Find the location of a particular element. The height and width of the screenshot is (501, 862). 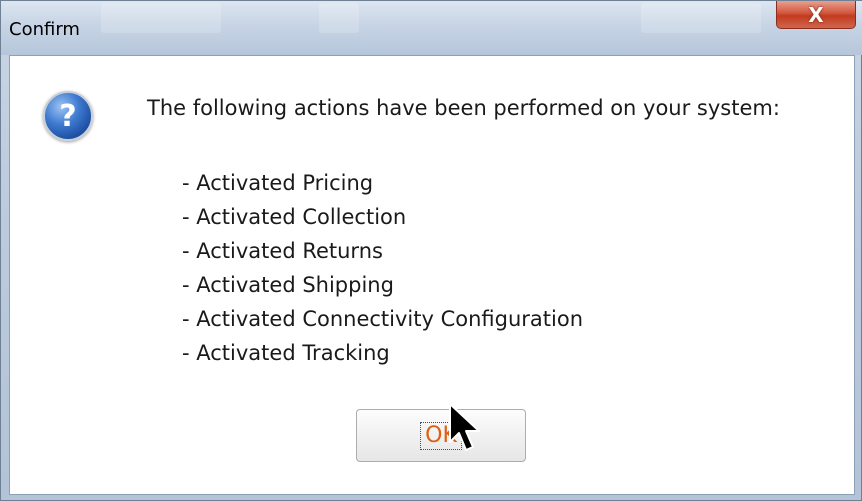

question-glyph: ? is located at coordinates (68, 116).